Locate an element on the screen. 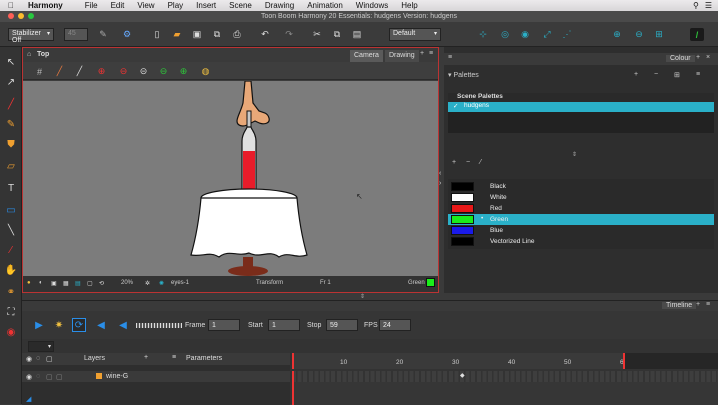 This screenshot has height=405, width=718. loop-icon: ⟳ is located at coordinates (79, 325).